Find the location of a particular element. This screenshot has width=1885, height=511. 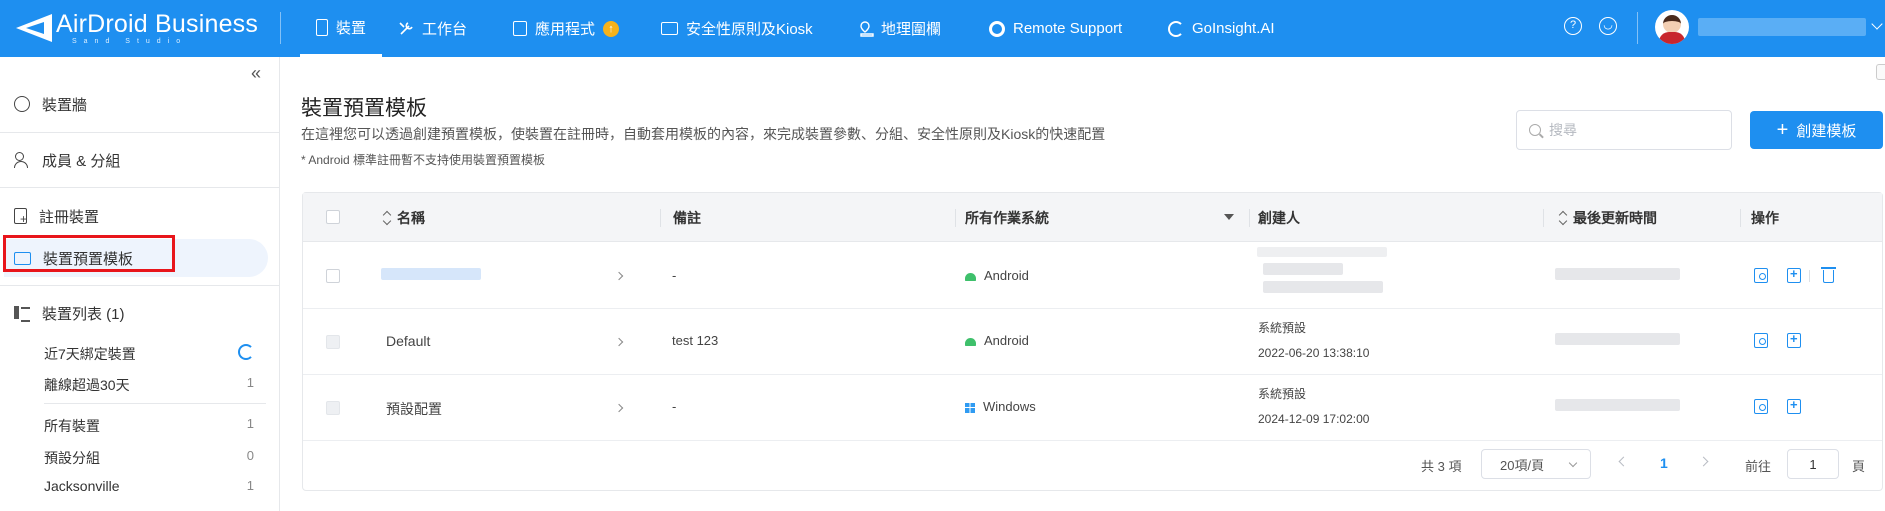

sidebar-item-device-list: 裝置列表 (1) is located at coordinates (139, 313).